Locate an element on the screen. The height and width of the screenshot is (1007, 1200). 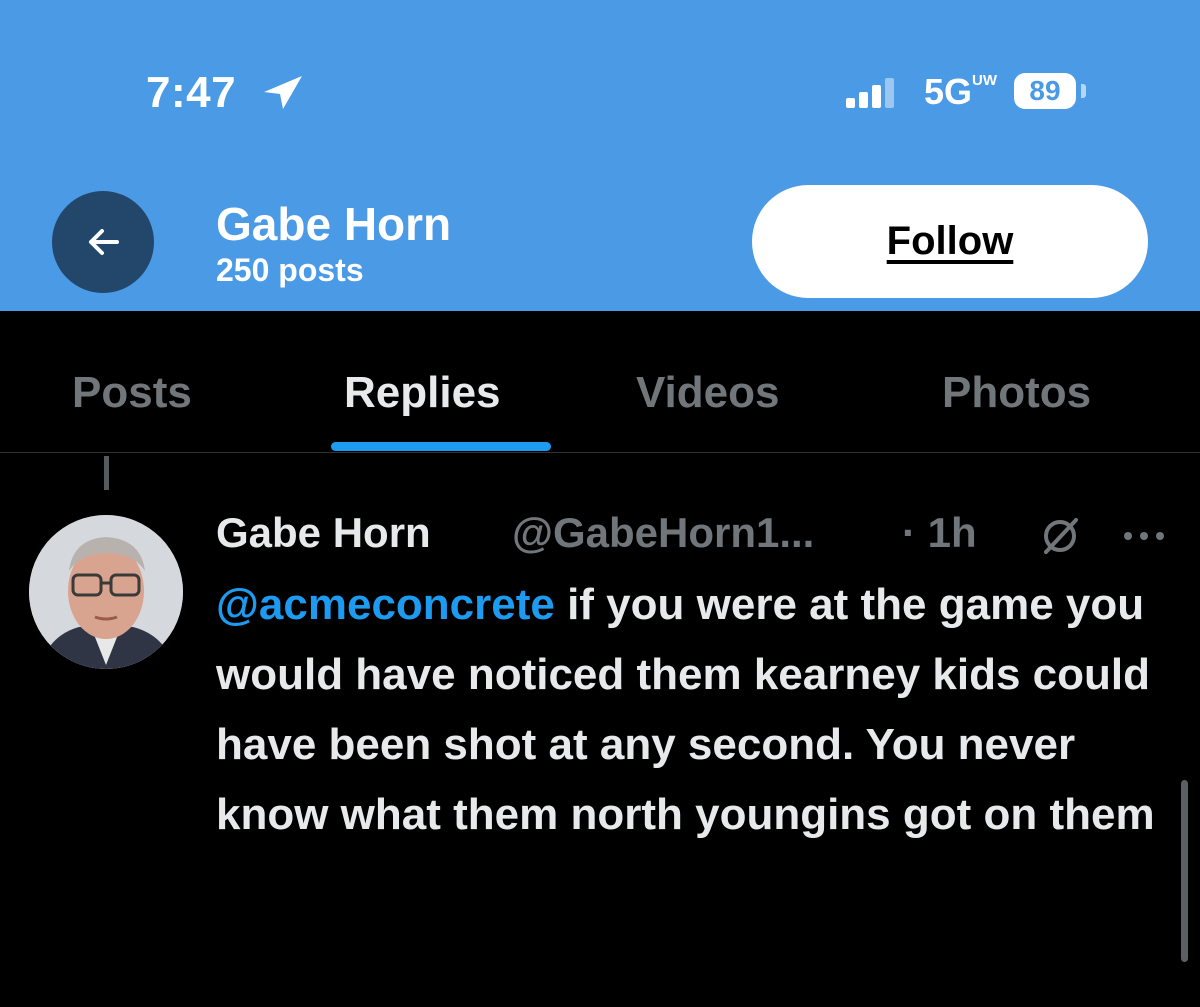
more-icon is located at coordinates (1144, 536).